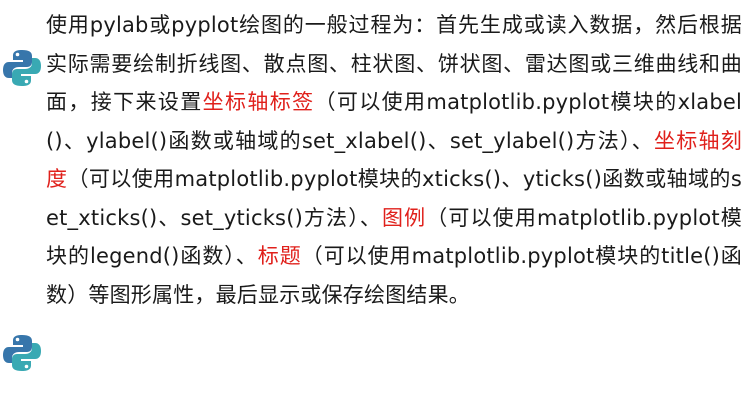  What do you see at coordinates (279, 256) in the screenshot?
I see `highlight-title: 标题` at bounding box center [279, 256].